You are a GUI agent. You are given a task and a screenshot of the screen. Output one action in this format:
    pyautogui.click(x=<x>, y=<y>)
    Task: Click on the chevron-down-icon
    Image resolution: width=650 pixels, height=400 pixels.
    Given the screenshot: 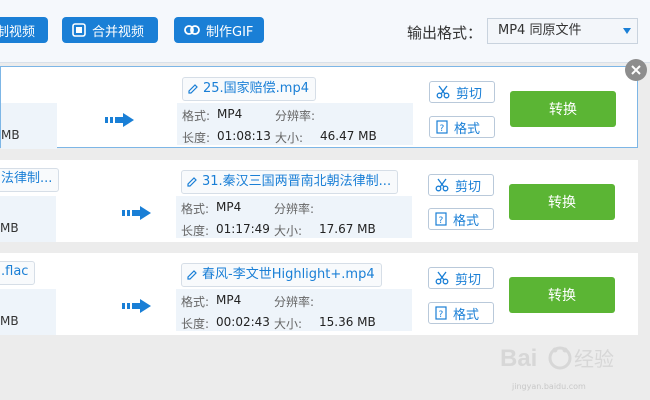 What is the action you would take?
    pyautogui.click(x=627, y=31)
    